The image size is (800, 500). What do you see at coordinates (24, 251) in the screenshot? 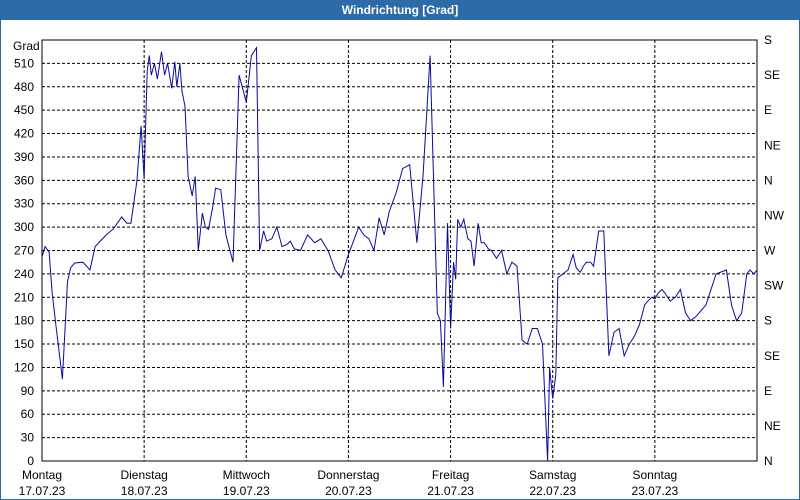
I see `y-tick-label: 270` at bounding box center [24, 251].